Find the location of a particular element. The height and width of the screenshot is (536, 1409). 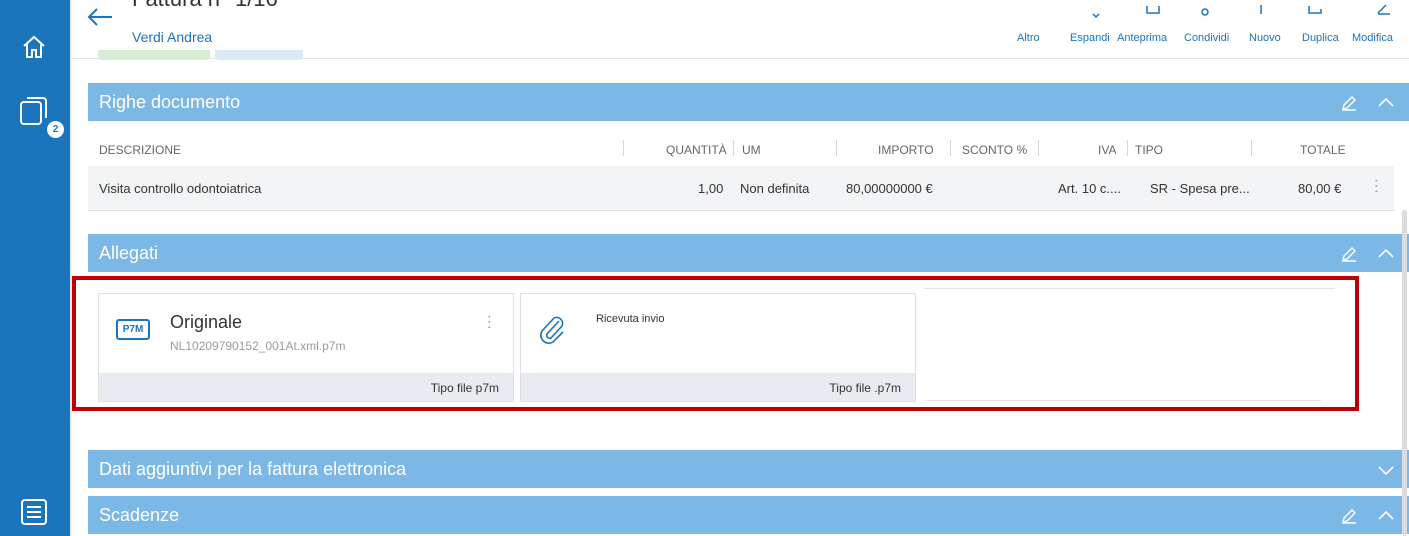

chevron-down-icon is located at coordinates (1386, 470).